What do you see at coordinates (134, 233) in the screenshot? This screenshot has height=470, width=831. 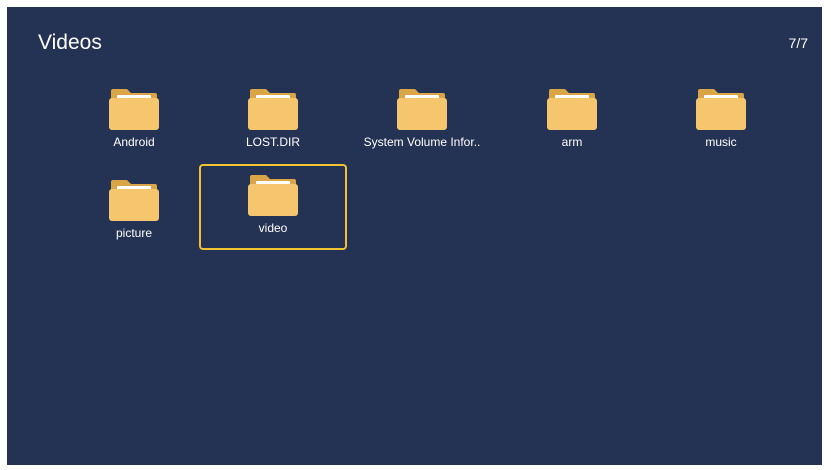 I see `folder-label: picture` at bounding box center [134, 233].